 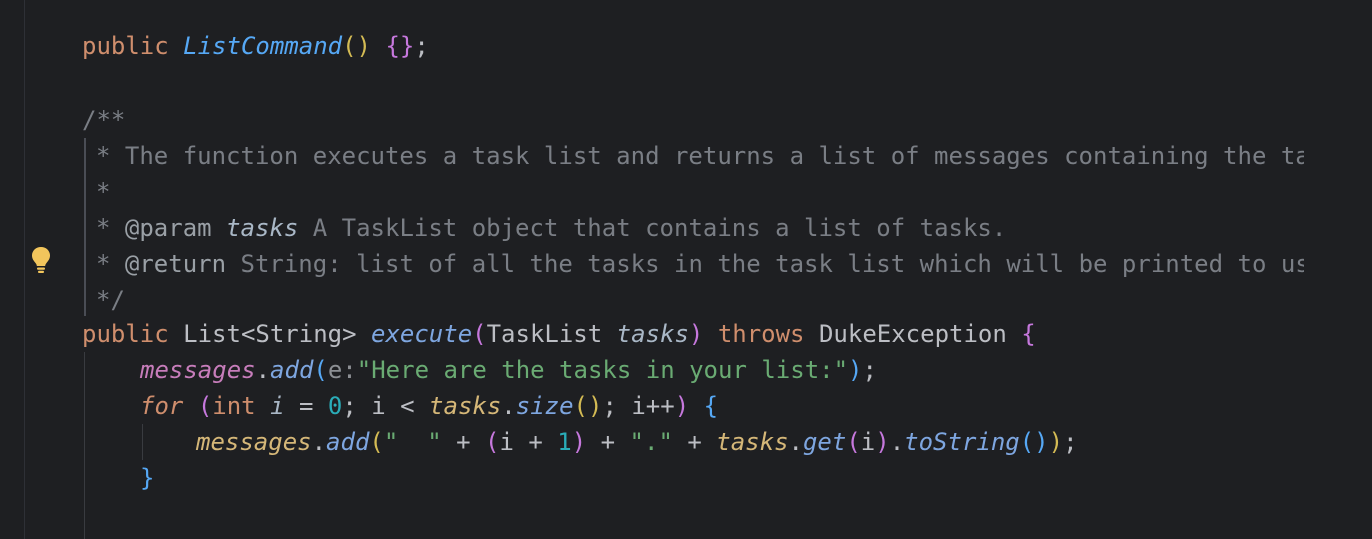 I want to click on gutter-divider, so click(x=24, y=269).